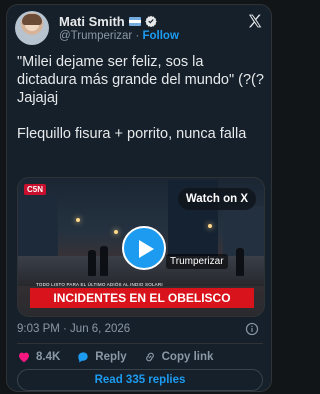  I want to click on x-logo-icon, so click(255, 21).